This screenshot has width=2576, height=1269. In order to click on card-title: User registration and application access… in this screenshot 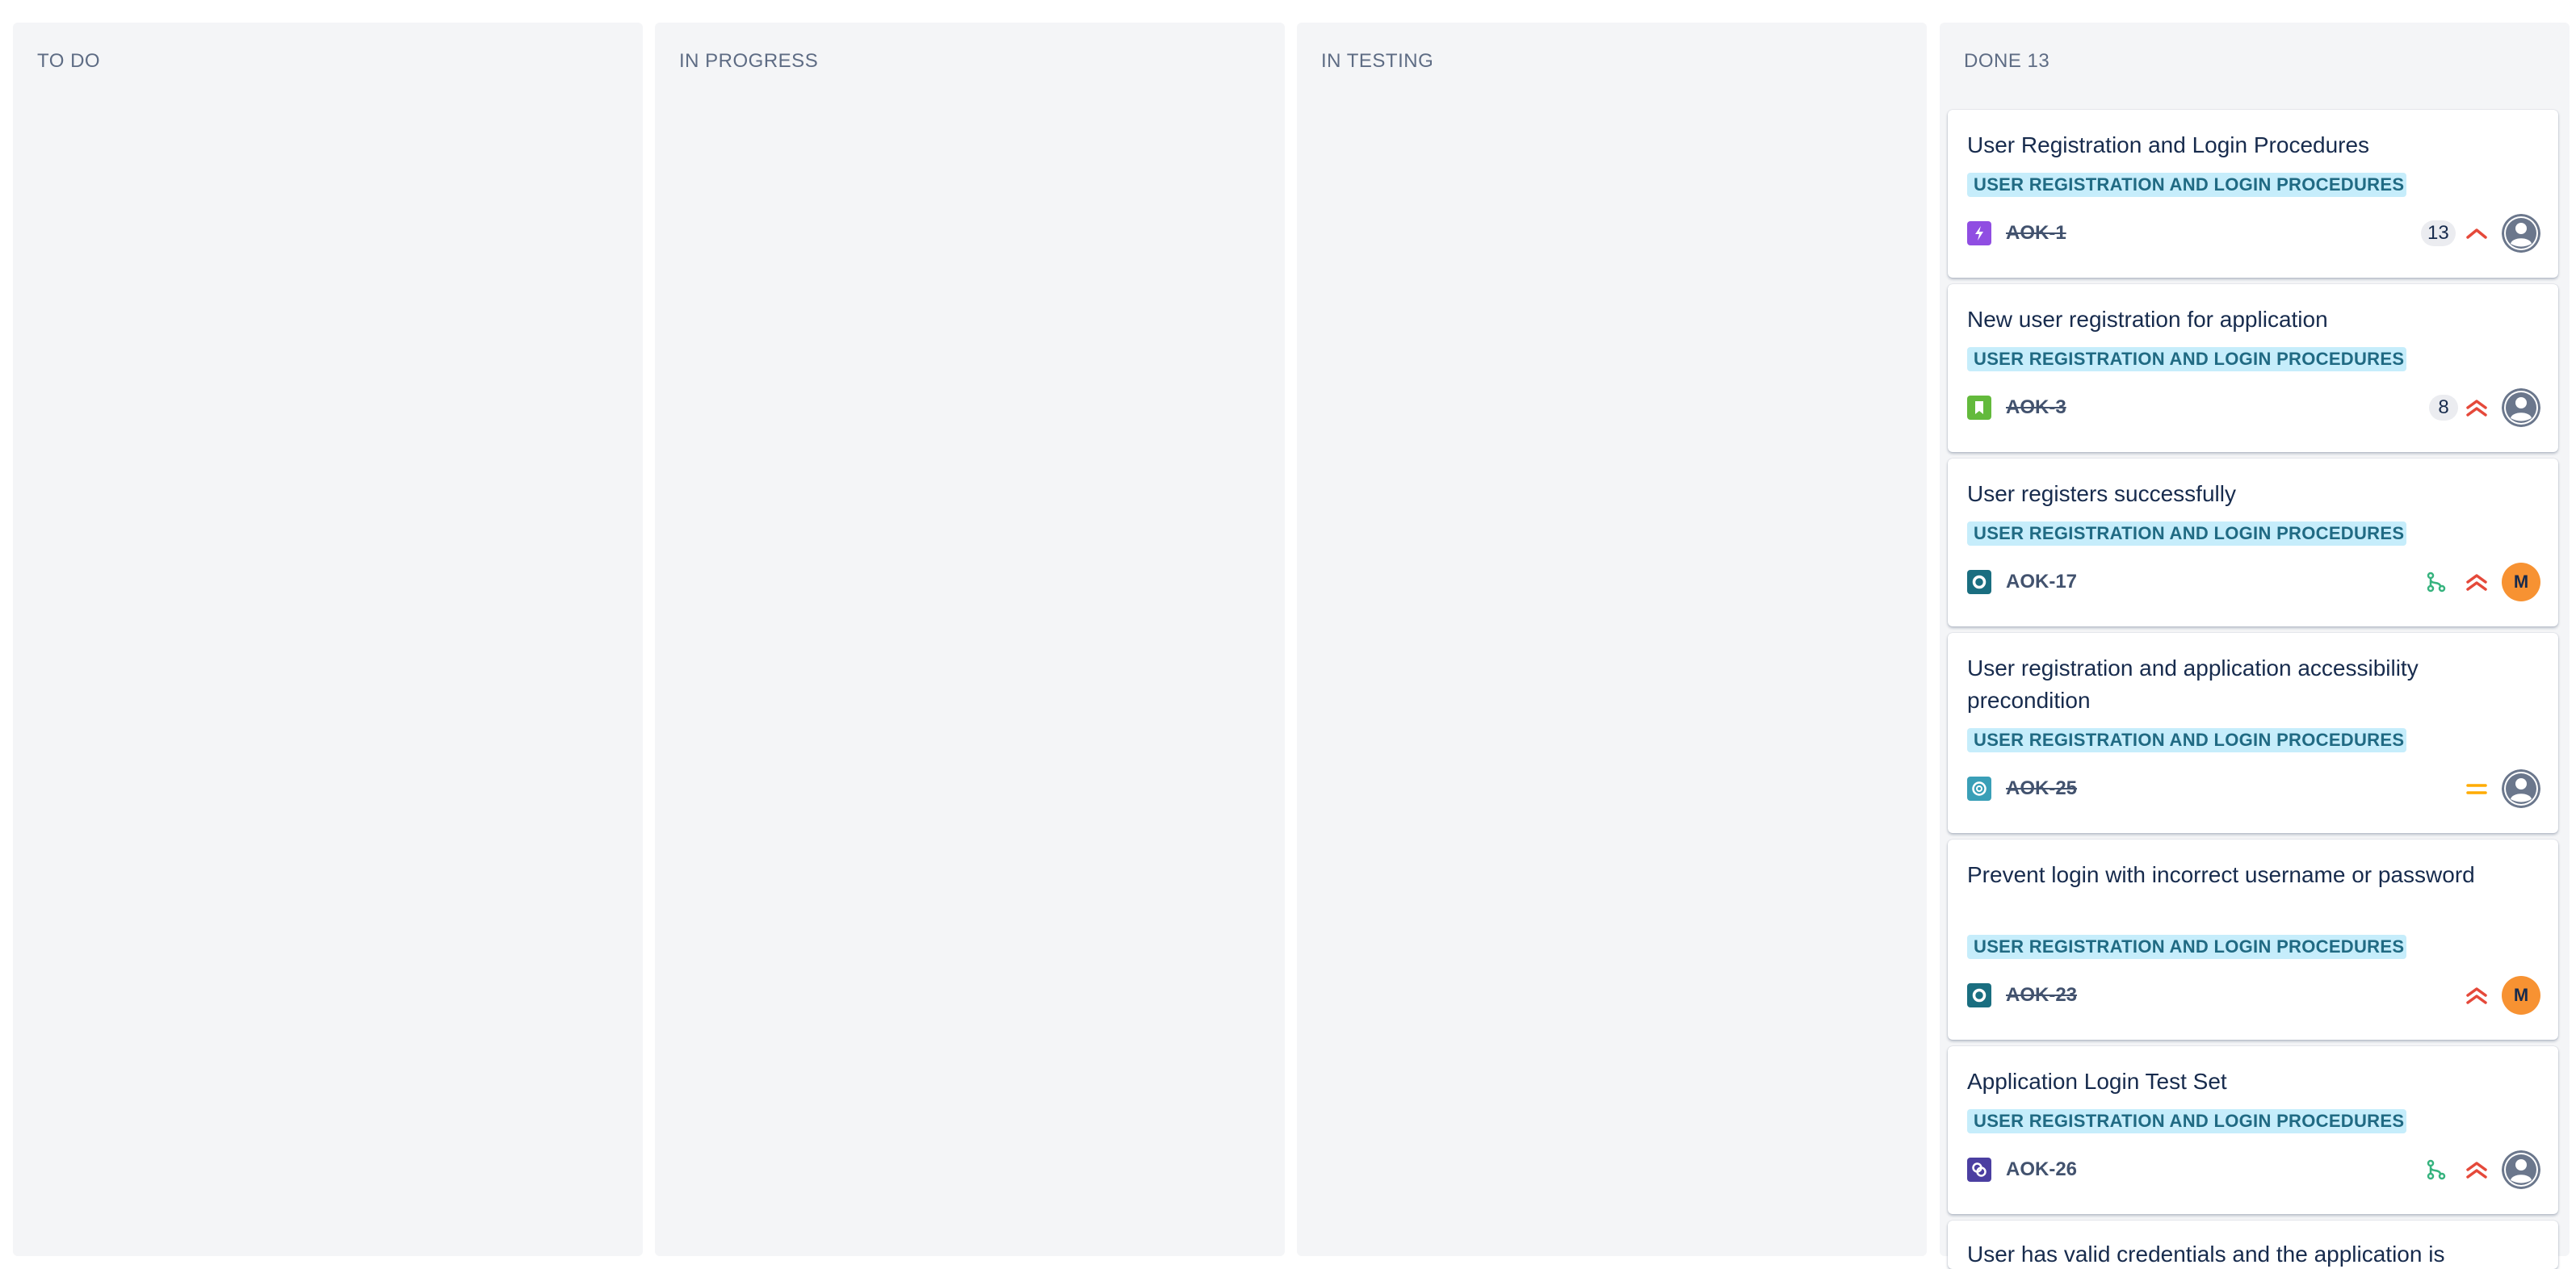, I will do `click(2193, 684)`.